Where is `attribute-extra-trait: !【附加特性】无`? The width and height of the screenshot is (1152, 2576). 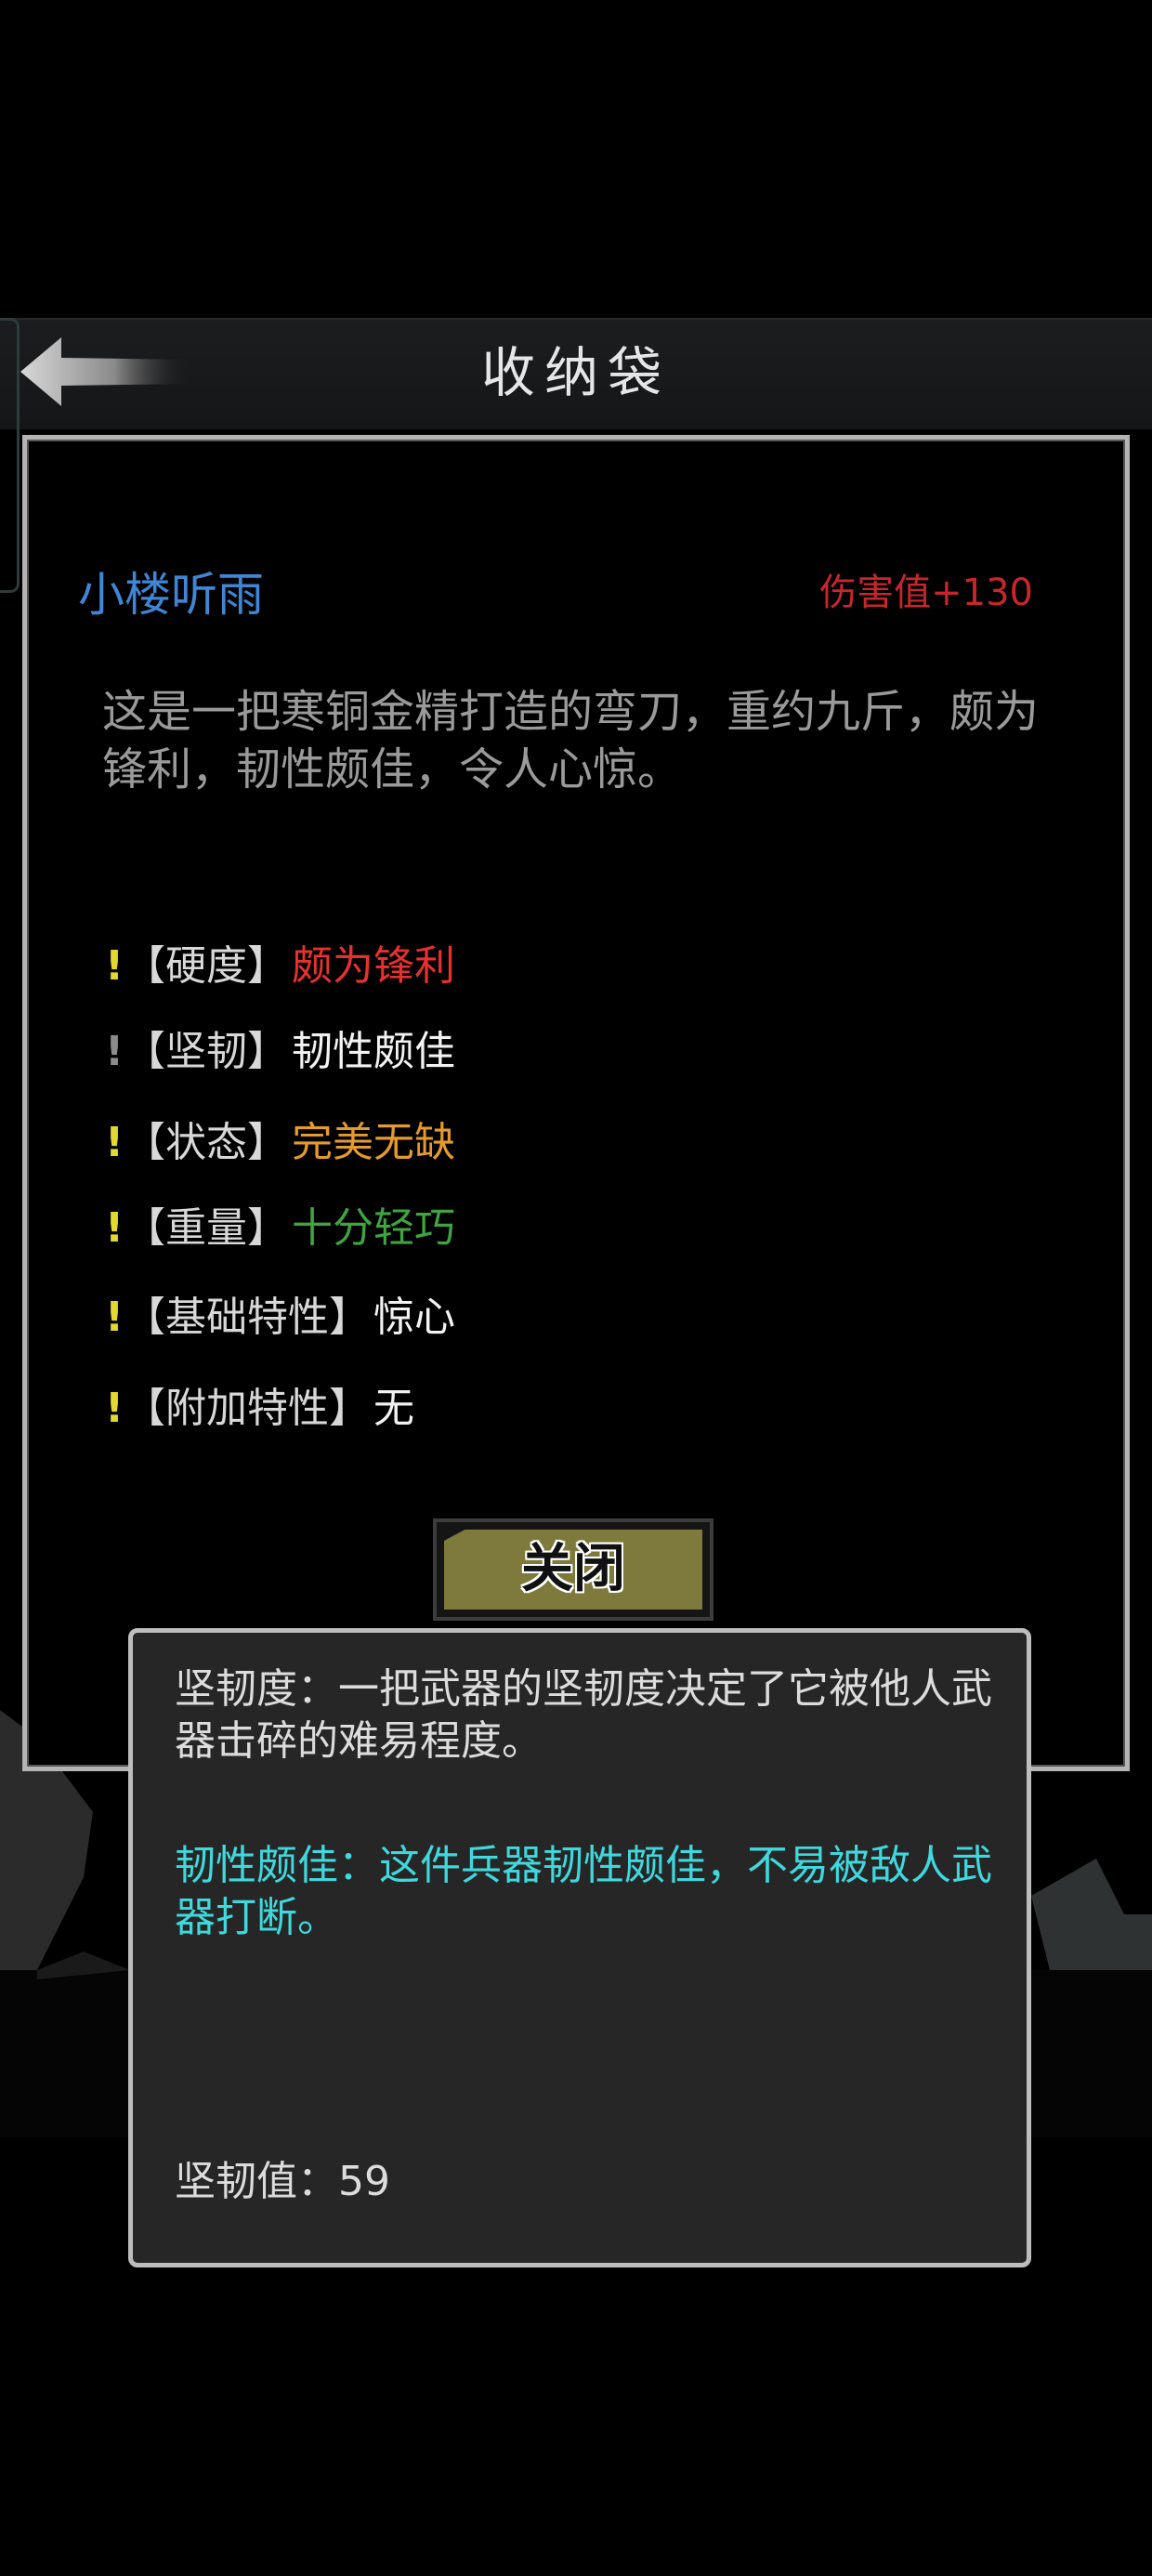
attribute-extra-trait: !【附加特性】无 is located at coordinates (259, 1409).